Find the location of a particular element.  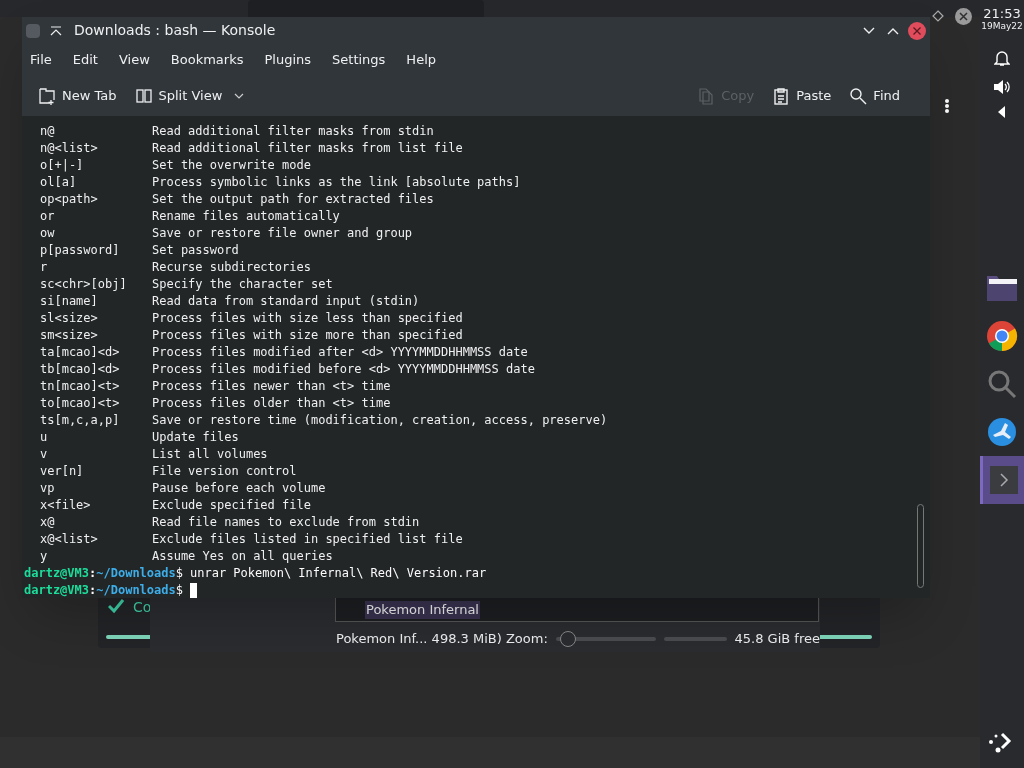

option-name: v is located at coordinates (44, 454).